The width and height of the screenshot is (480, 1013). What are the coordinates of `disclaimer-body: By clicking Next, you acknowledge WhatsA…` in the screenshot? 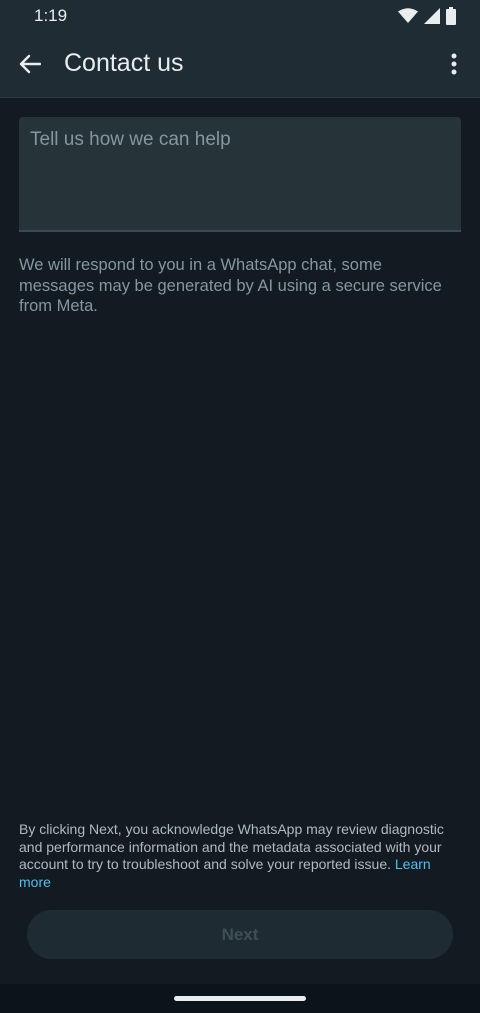 It's located at (231, 846).